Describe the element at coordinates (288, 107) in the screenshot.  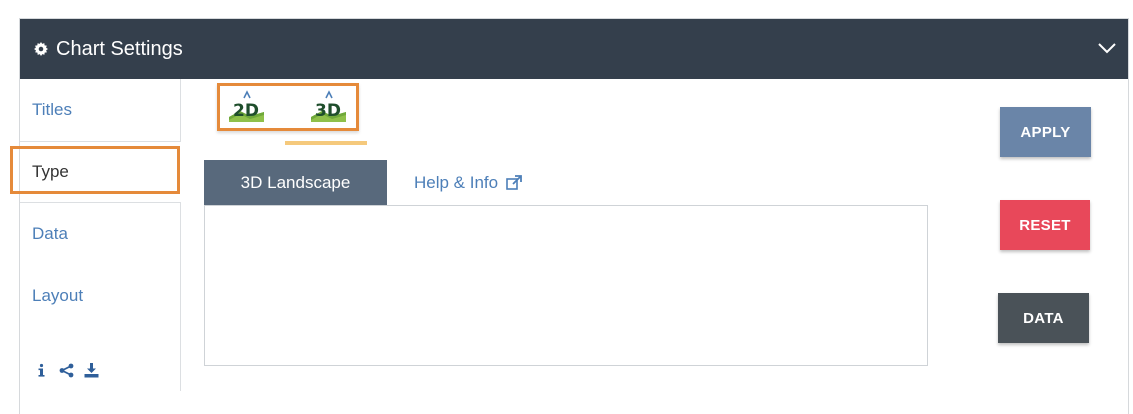
I see `chart-type-selector: 2D 3D` at that location.